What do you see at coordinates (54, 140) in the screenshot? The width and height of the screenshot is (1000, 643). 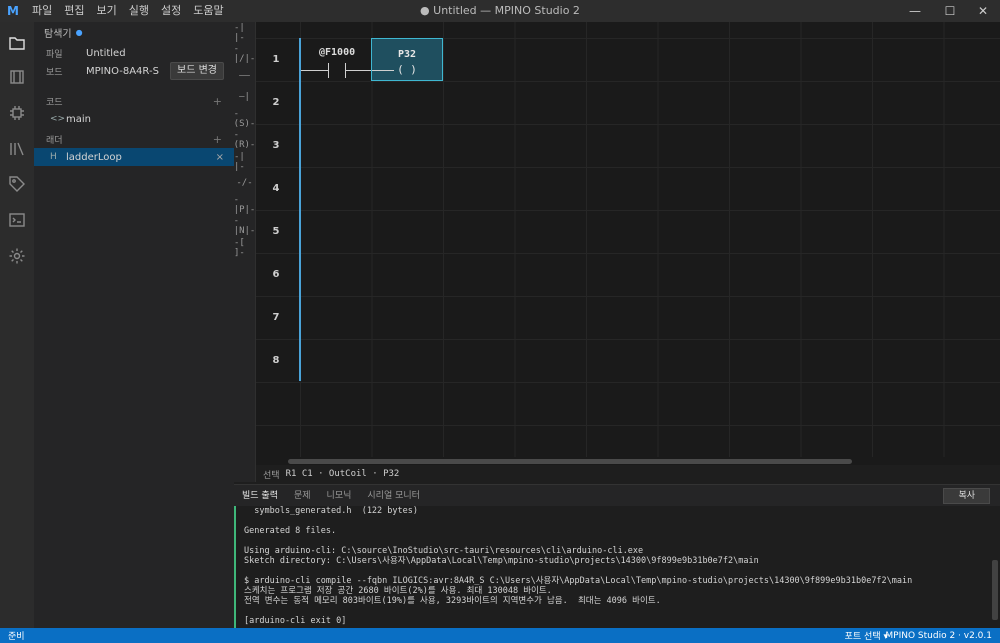 I see `ladder-section-title: 래더` at bounding box center [54, 140].